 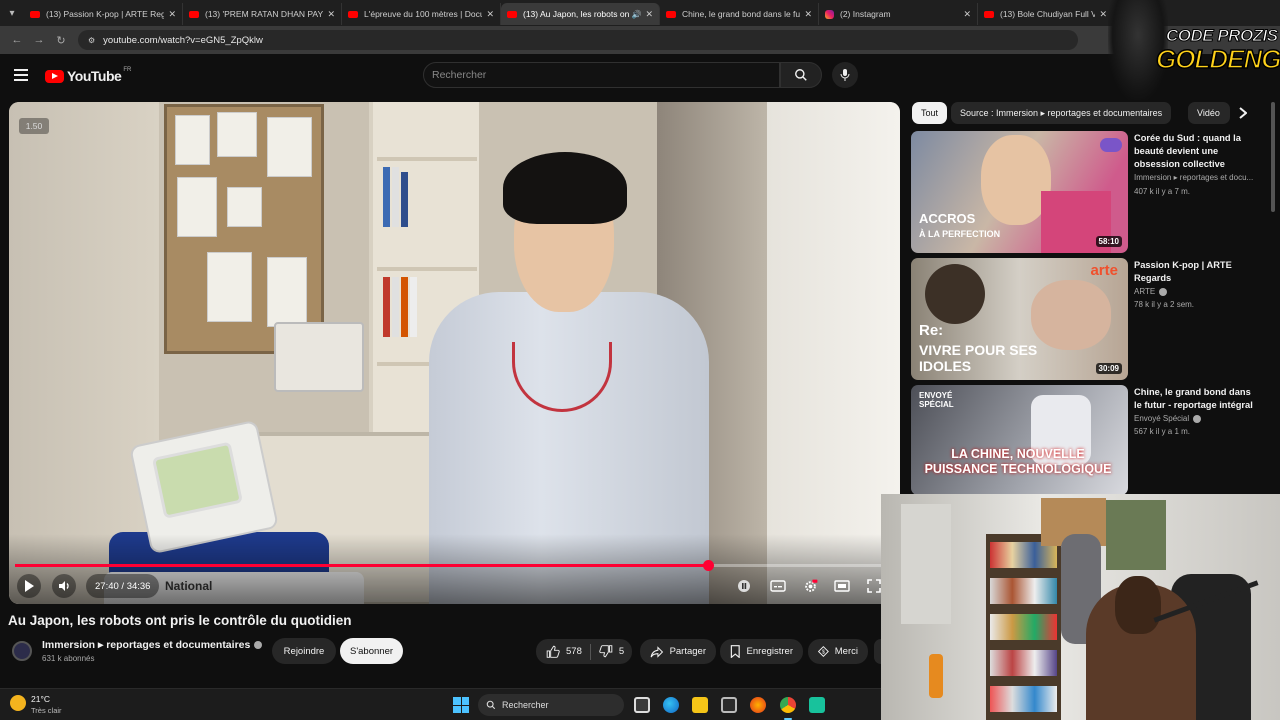 I want to click on browser-tab: (2) Instagram ✕, so click(x=898, y=14).